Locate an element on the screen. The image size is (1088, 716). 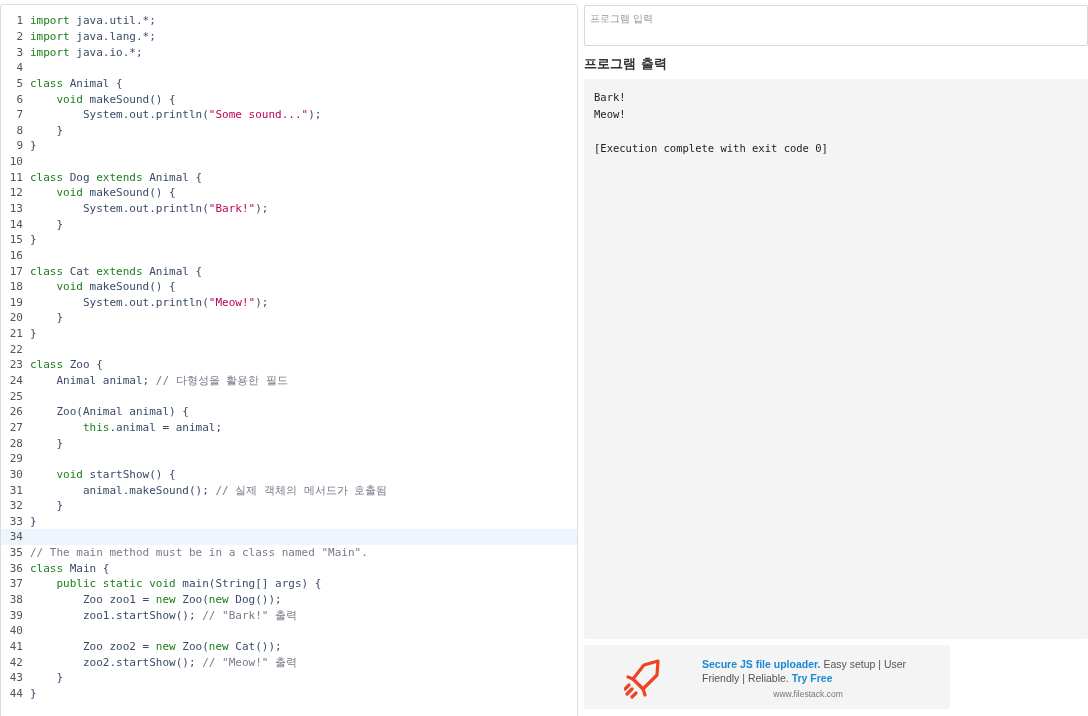
code-line: import java.io.*; is located at coordinates (86, 52).